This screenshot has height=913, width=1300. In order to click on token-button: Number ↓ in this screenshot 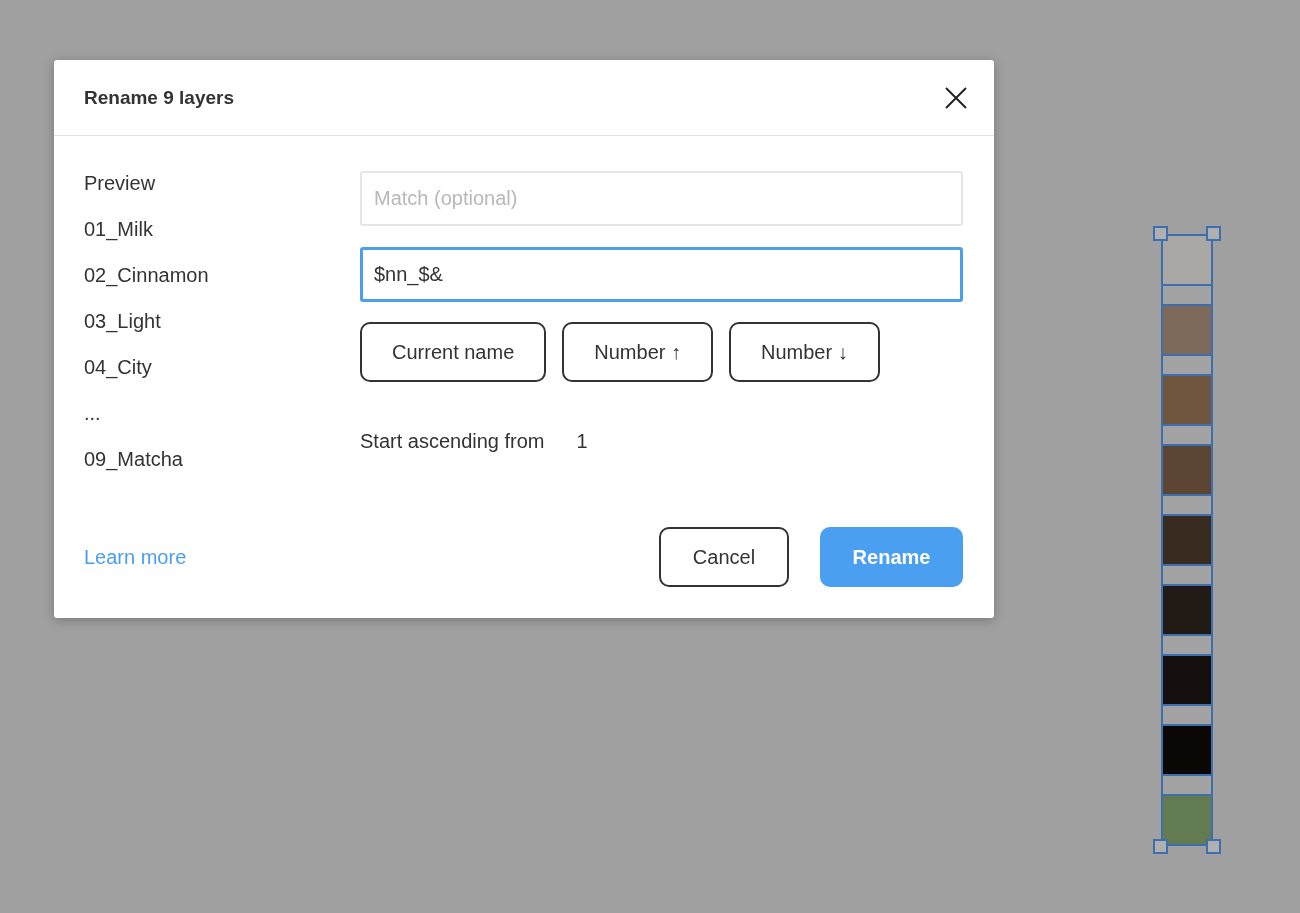, I will do `click(804, 352)`.